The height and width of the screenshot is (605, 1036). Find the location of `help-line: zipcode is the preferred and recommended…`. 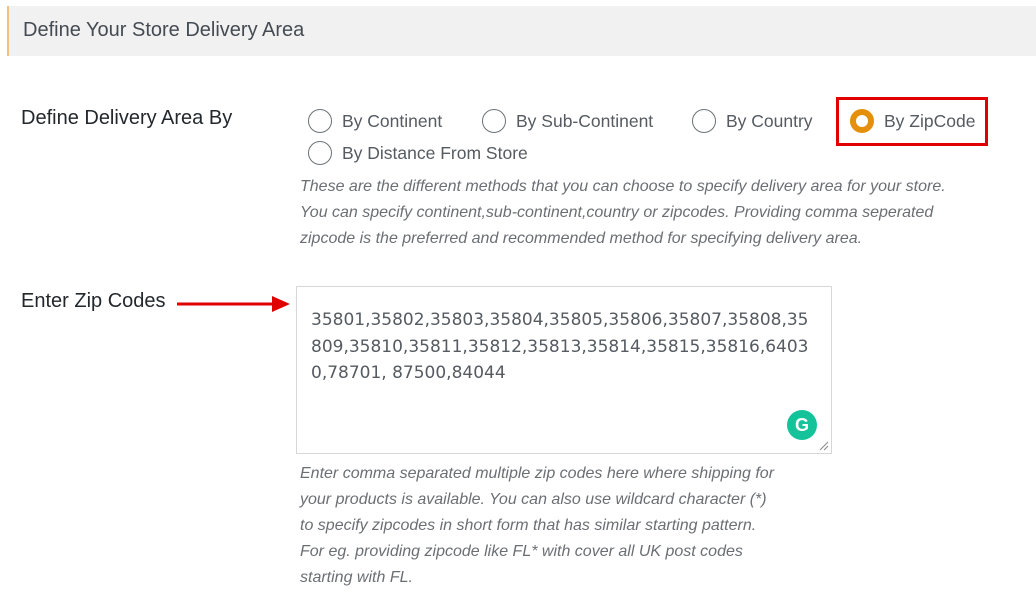

help-line: zipcode is the preferred and recommended… is located at coordinates (581, 238).